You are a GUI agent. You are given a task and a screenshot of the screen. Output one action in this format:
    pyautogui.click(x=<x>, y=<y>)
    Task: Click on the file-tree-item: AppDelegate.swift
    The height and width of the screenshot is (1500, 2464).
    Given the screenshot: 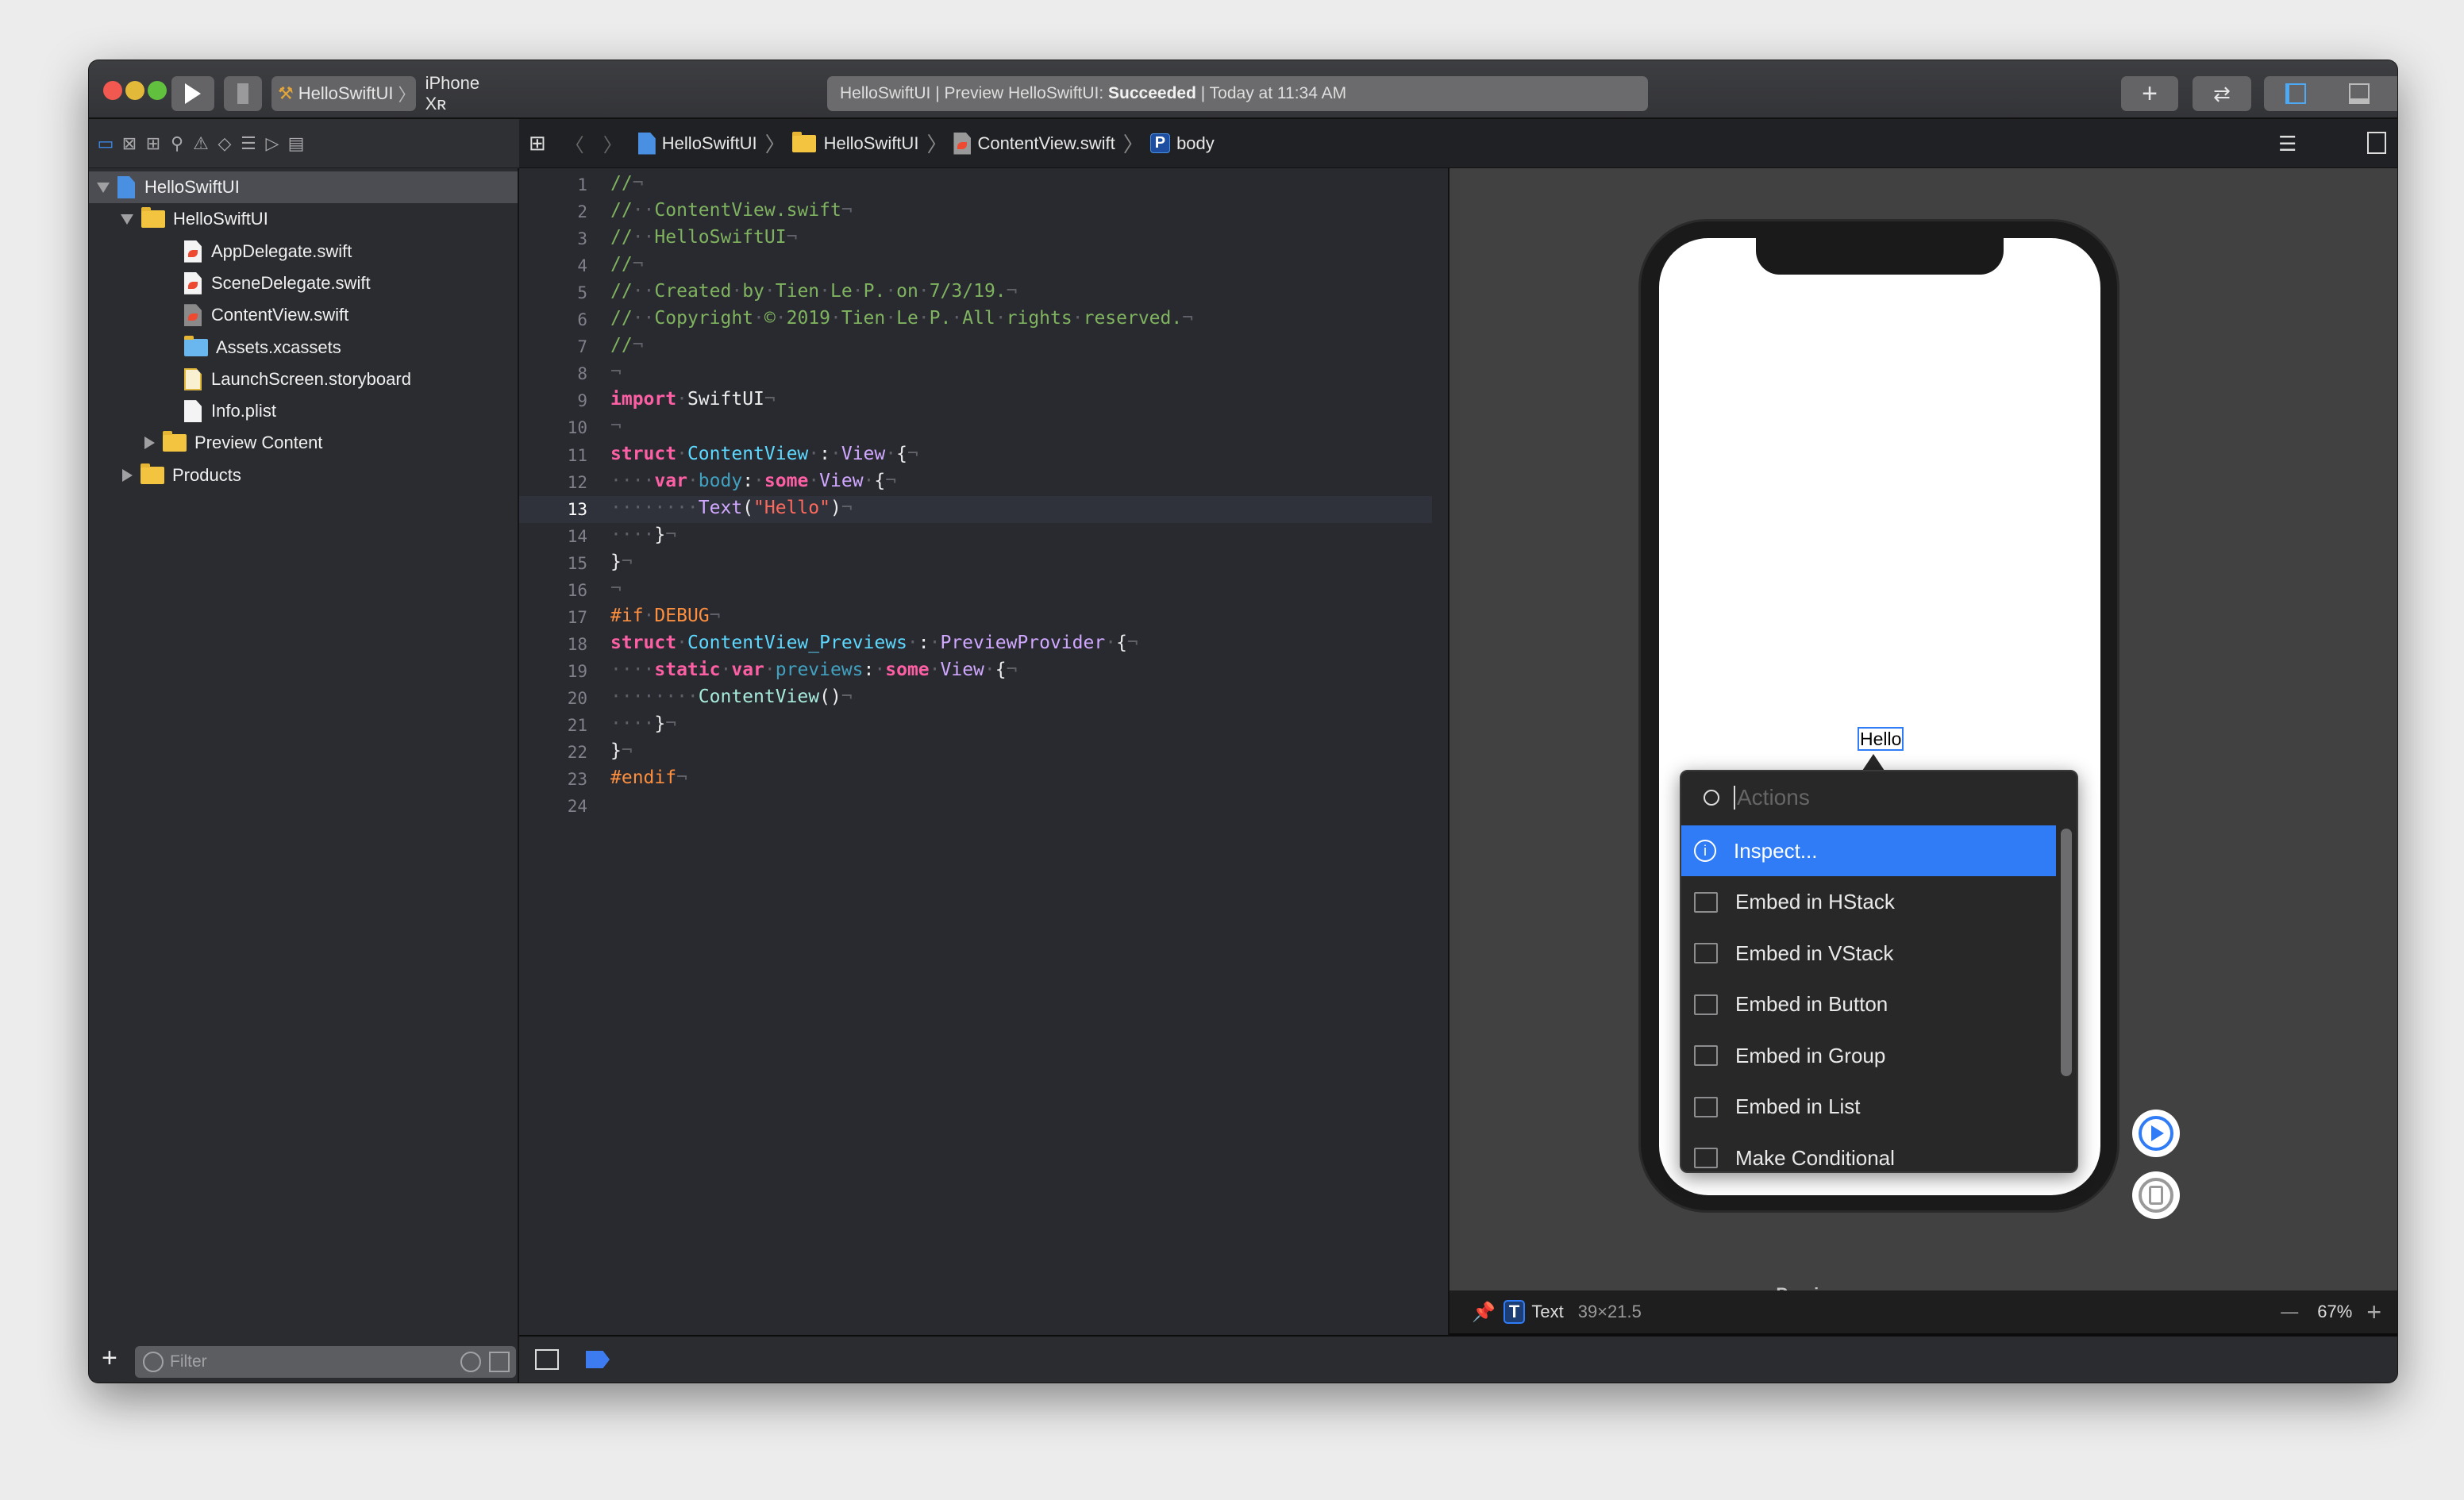 What is the action you would take?
    pyautogui.click(x=303, y=251)
    